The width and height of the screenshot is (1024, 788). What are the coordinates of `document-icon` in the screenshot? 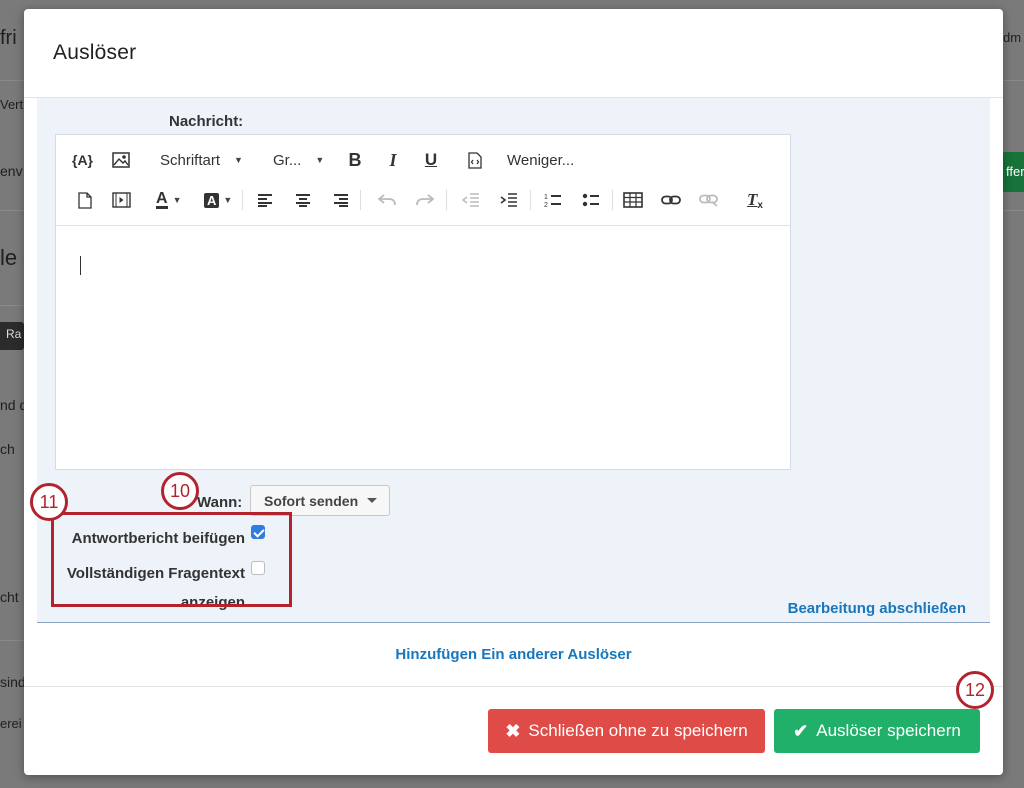 It's located at (85, 200).